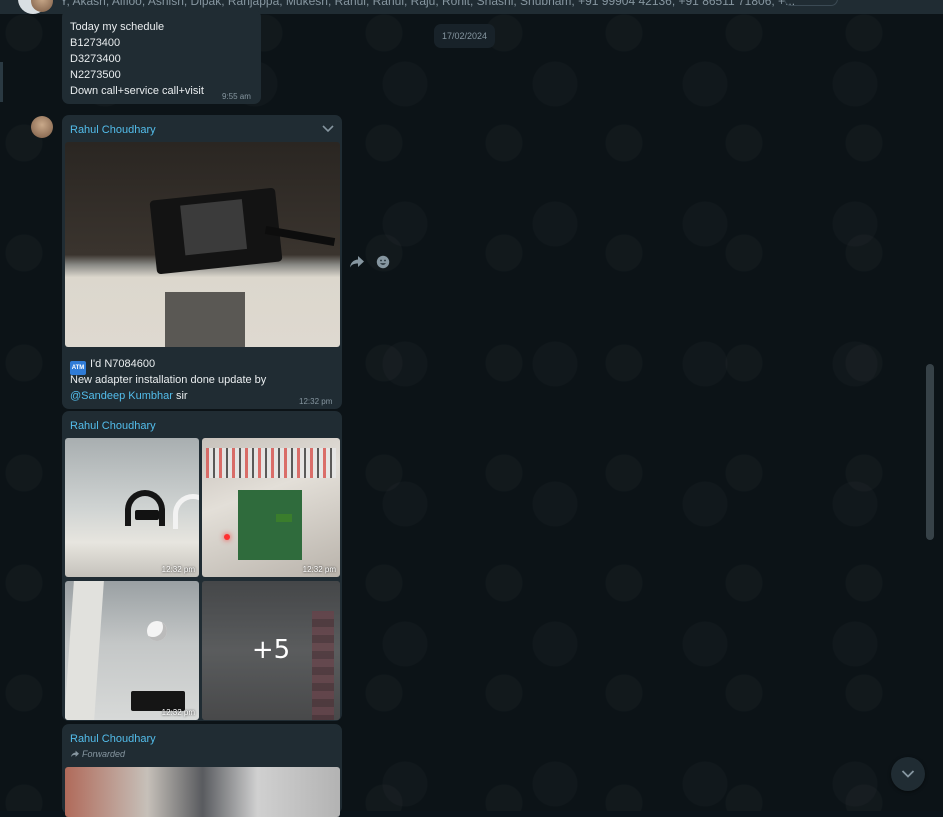 The height and width of the screenshot is (817, 943). I want to click on message-text-line: @Sandeep Kumbhar sir, so click(129, 396).